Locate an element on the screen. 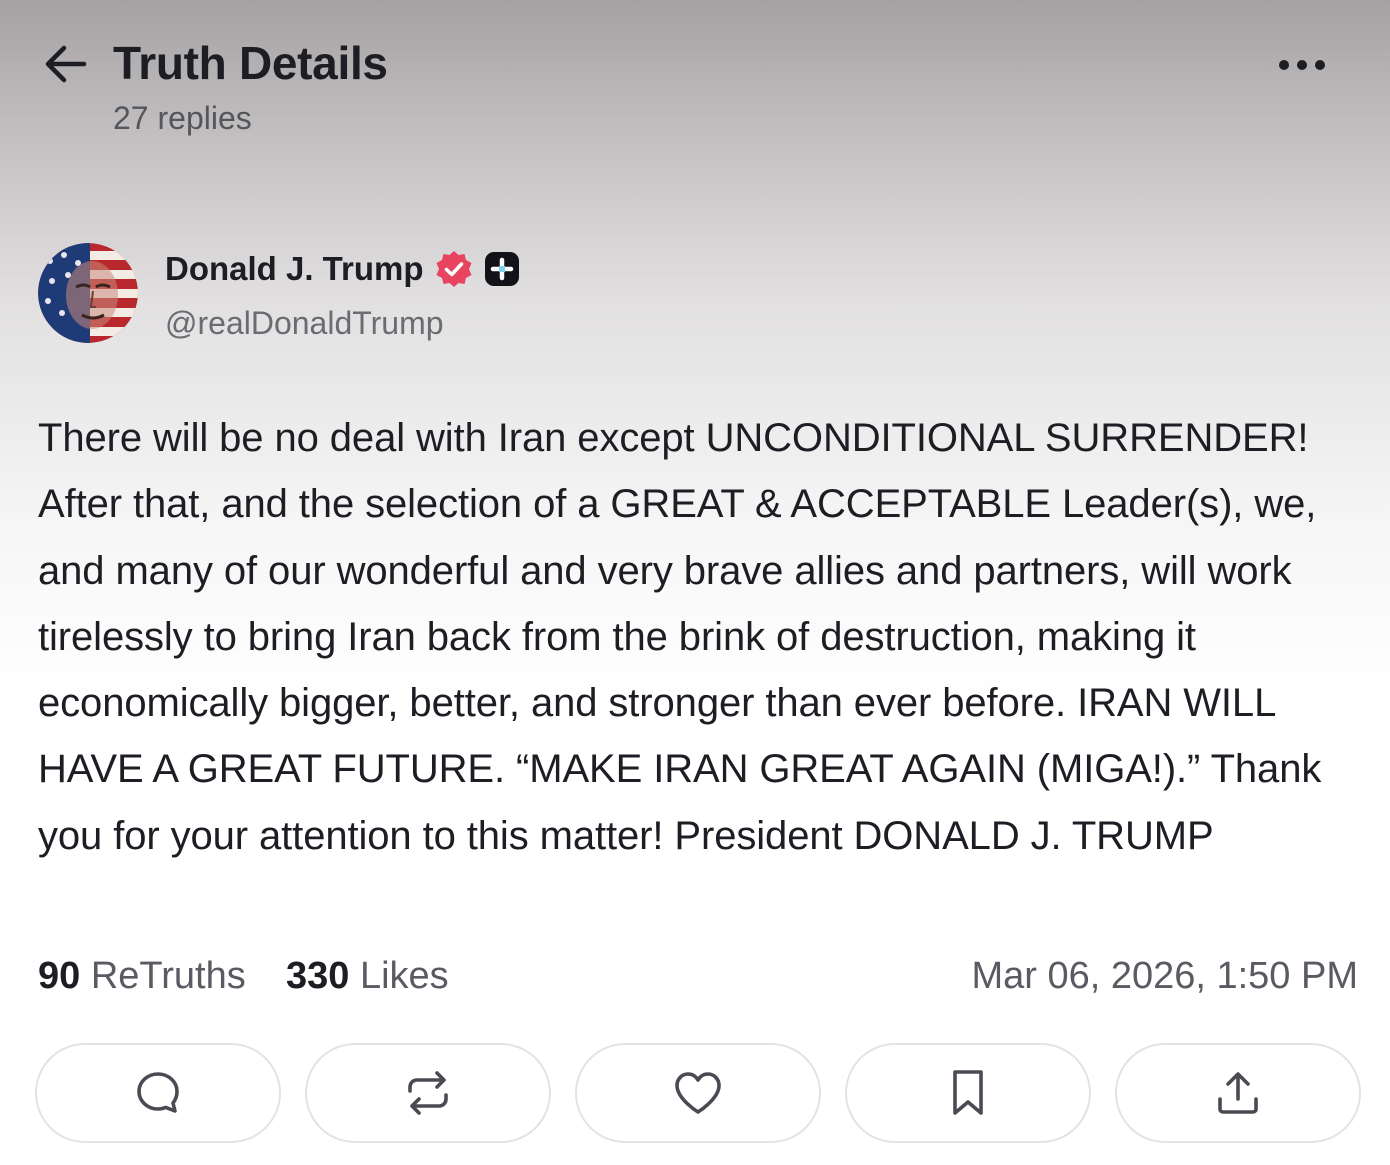 The image size is (1390, 1165). retruths-stat: 90 ReTruths is located at coordinates (142, 976).